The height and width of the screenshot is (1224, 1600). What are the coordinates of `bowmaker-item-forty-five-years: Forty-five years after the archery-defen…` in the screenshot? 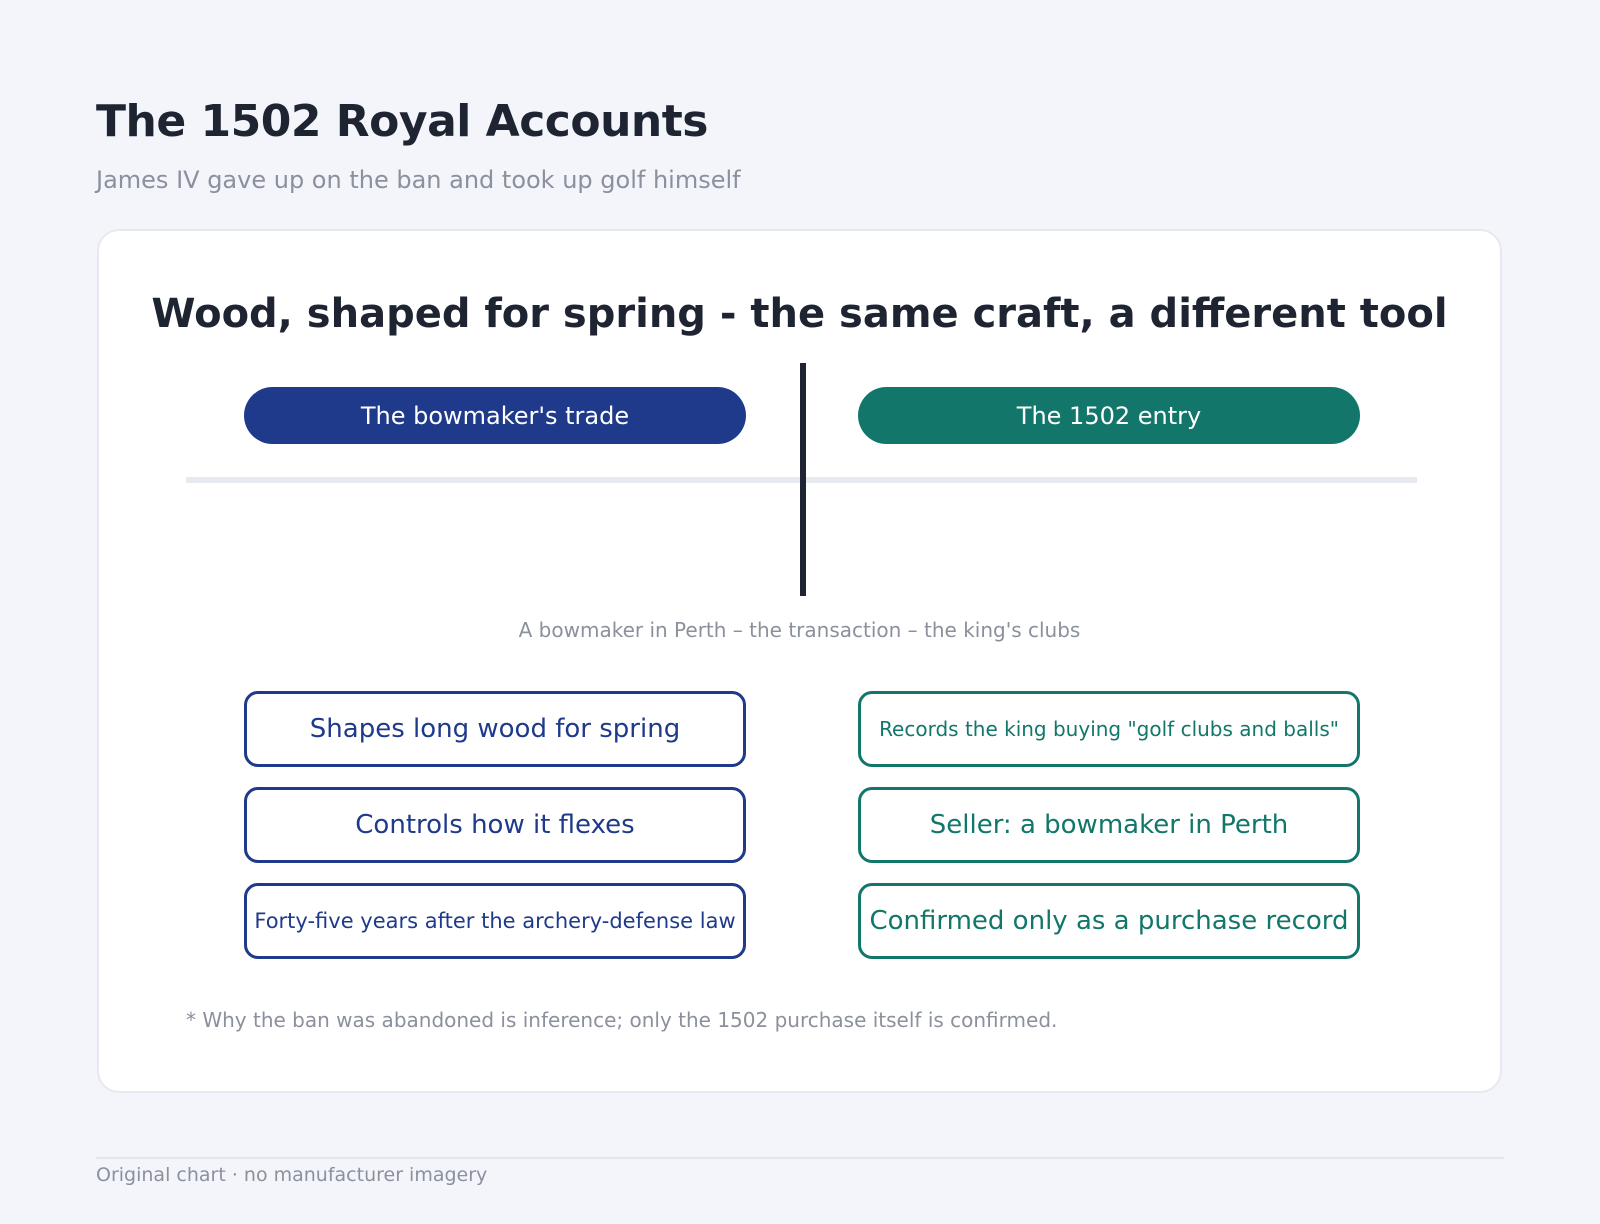 It's located at (495, 921).